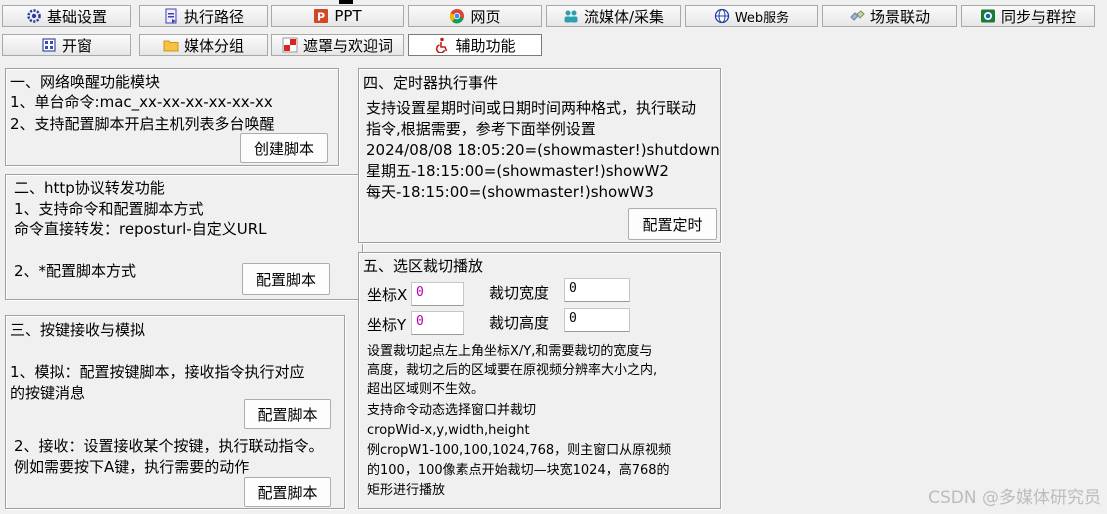 The image size is (1107, 514). What do you see at coordinates (347, 45) in the screenshot?
I see `tab-label: 遮罩与欢迎词` at bounding box center [347, 45].